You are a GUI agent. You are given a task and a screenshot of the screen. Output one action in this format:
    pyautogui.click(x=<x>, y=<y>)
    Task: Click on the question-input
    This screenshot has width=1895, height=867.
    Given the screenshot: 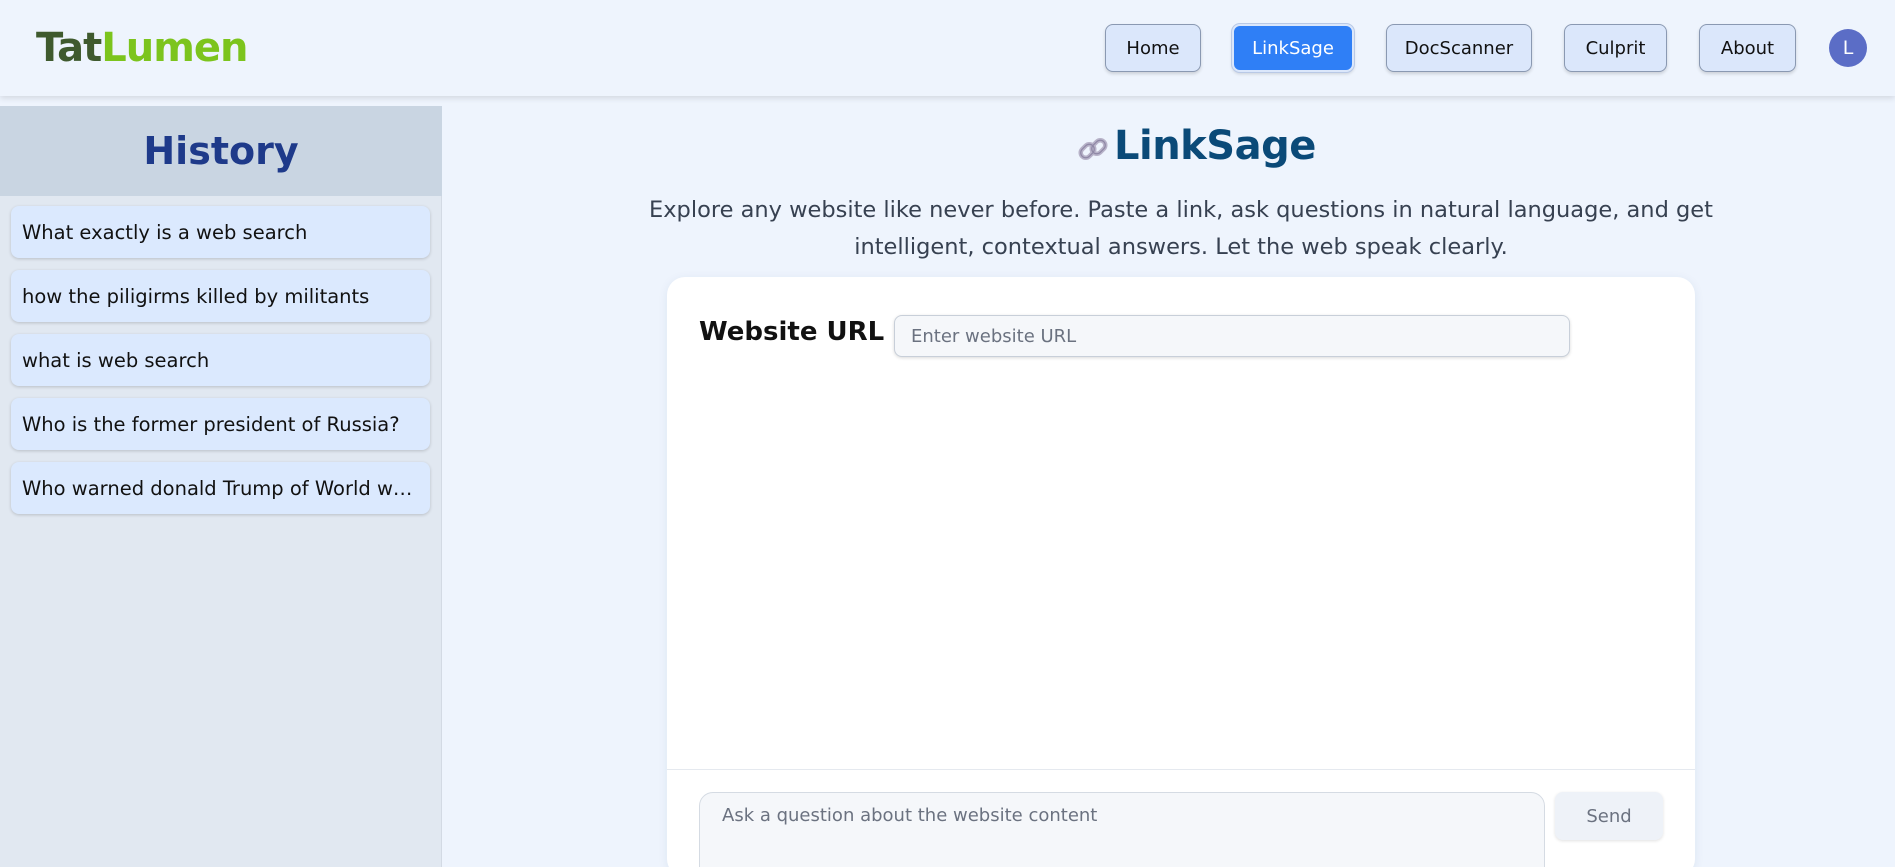 What is the action you would take?
    pyautogui.click(x=1122, y=829)
    